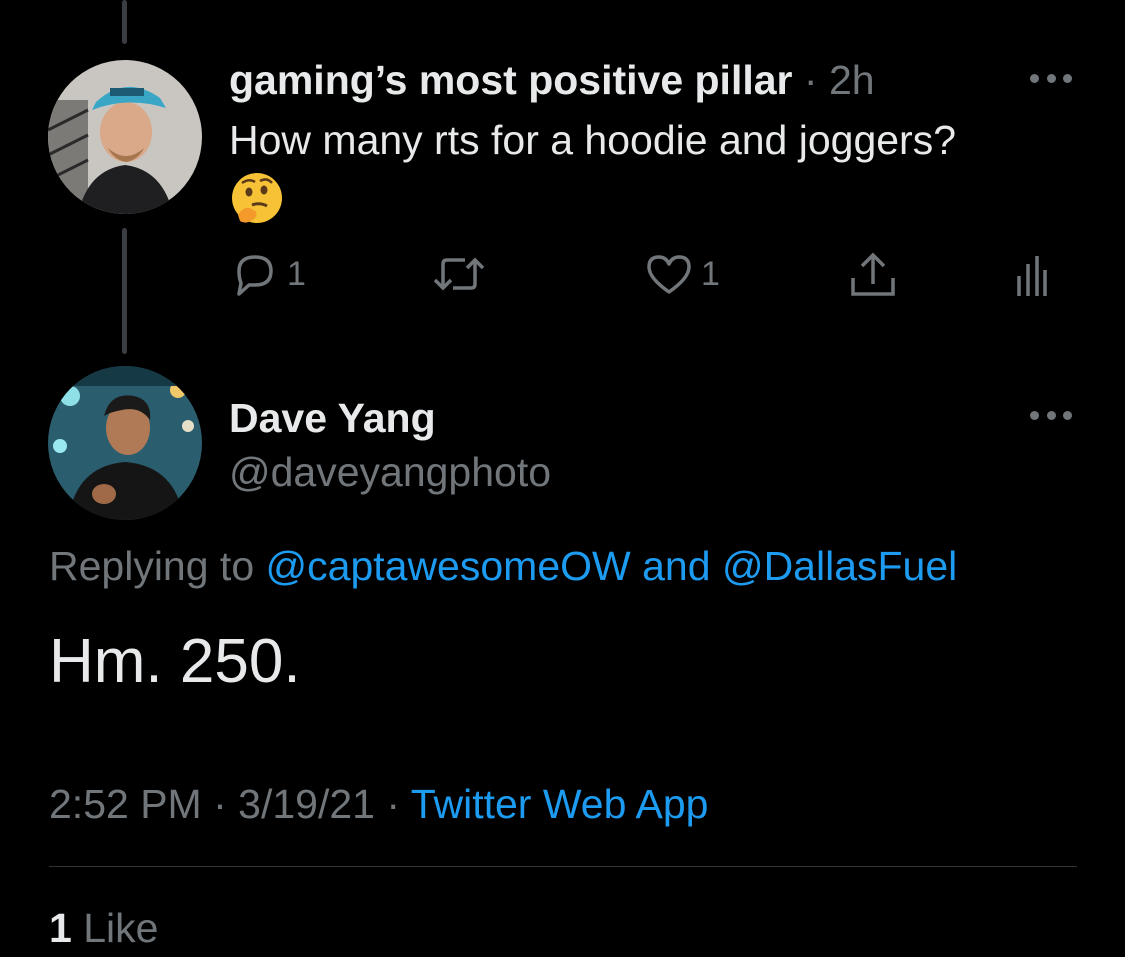 The width and height of the screenshot is (1125, 957). I want to click on share-button, so click(873, 276).